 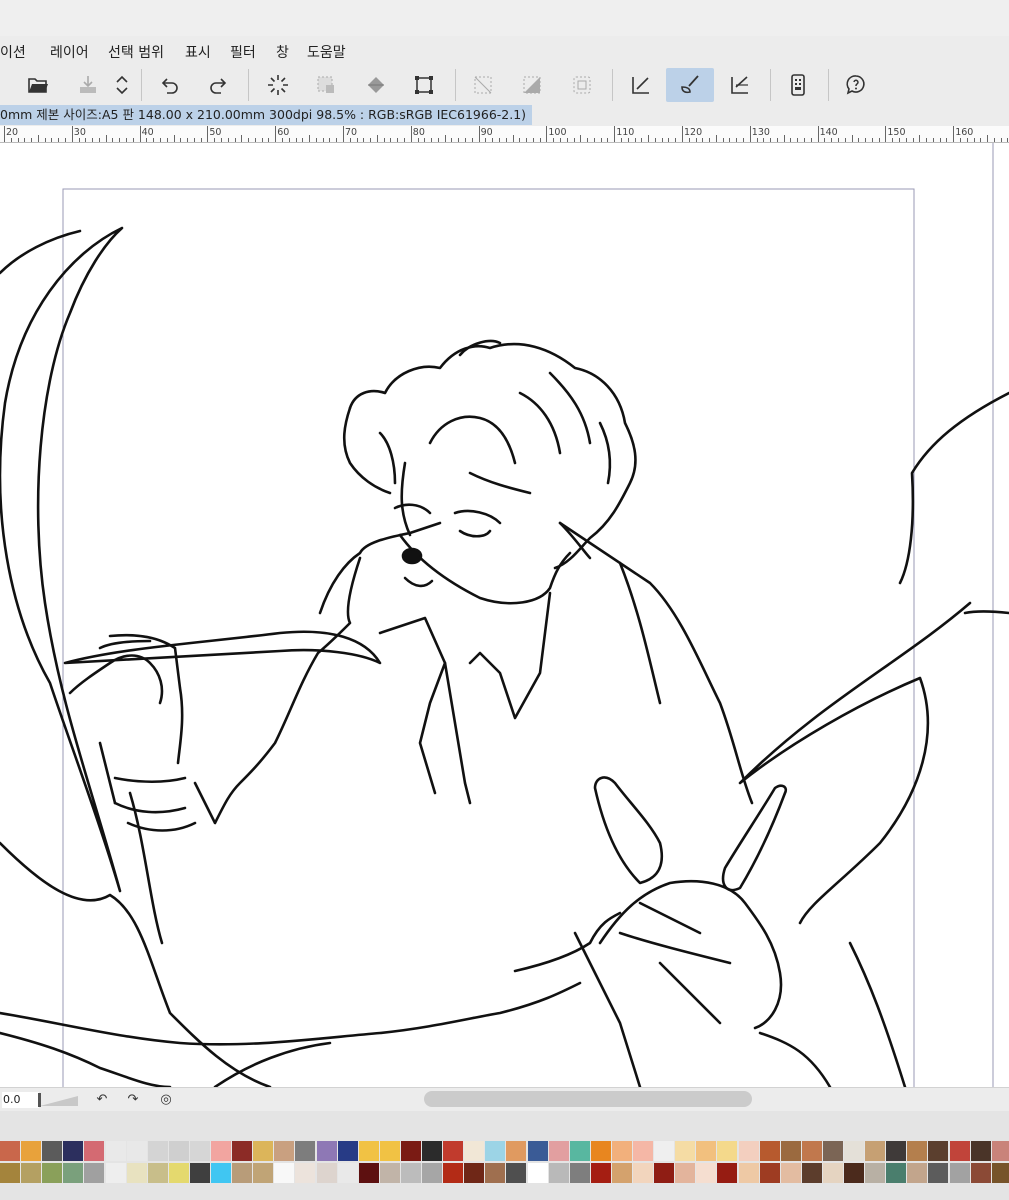 I want to click on zoom-value-field: 0.0, so click(x=20, y=1100).